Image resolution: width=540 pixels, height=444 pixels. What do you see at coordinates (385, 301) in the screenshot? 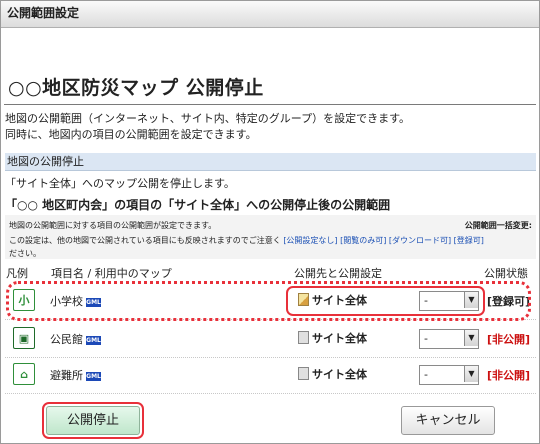
I see `scope-highlight` at bounding box center [385, 301].